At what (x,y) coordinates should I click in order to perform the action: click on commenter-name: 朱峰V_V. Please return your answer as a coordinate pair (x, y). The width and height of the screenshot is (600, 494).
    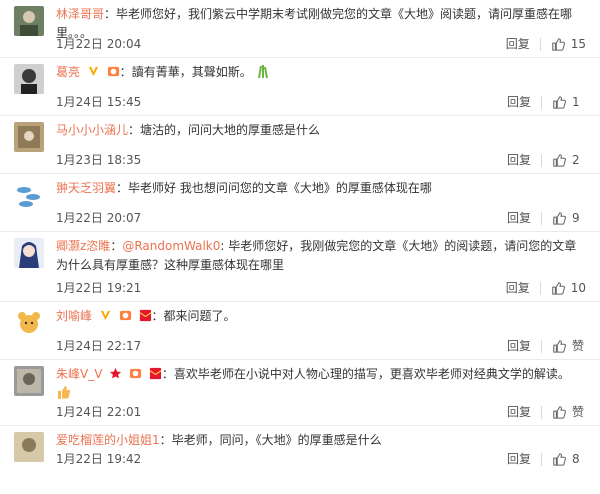
    Looking at the image, I should click on (79, 374).